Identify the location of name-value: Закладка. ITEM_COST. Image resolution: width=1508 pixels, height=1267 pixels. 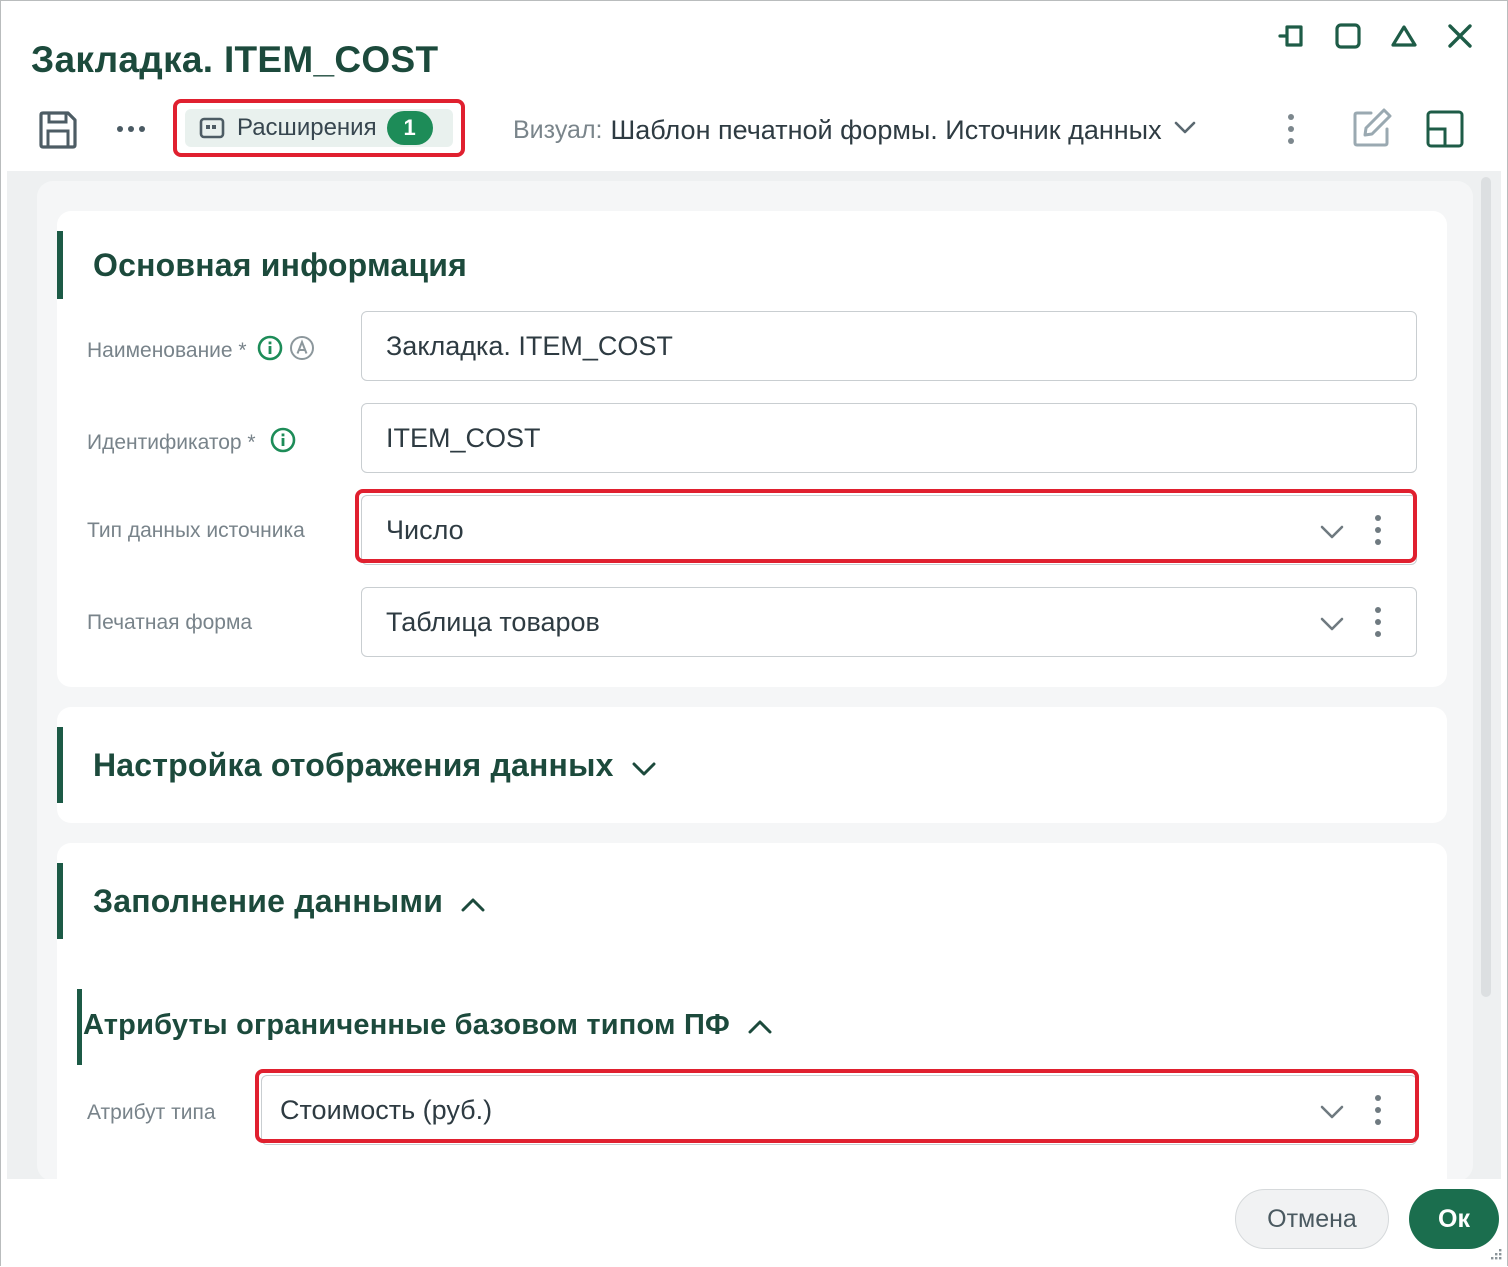
(529, 345).